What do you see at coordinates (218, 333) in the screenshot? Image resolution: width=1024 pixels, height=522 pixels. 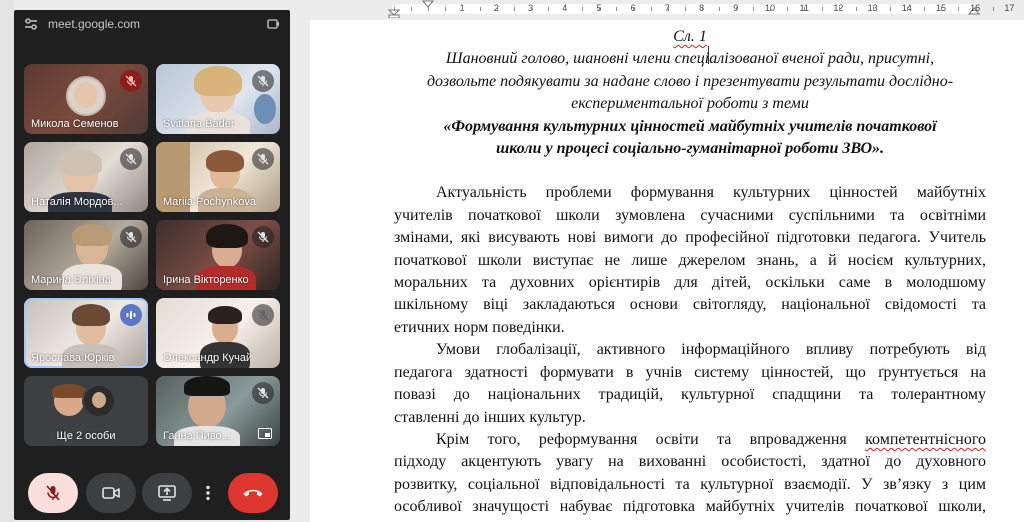 I see `participant-tile: Олександр Кучай` at bounding box center [218, 333].